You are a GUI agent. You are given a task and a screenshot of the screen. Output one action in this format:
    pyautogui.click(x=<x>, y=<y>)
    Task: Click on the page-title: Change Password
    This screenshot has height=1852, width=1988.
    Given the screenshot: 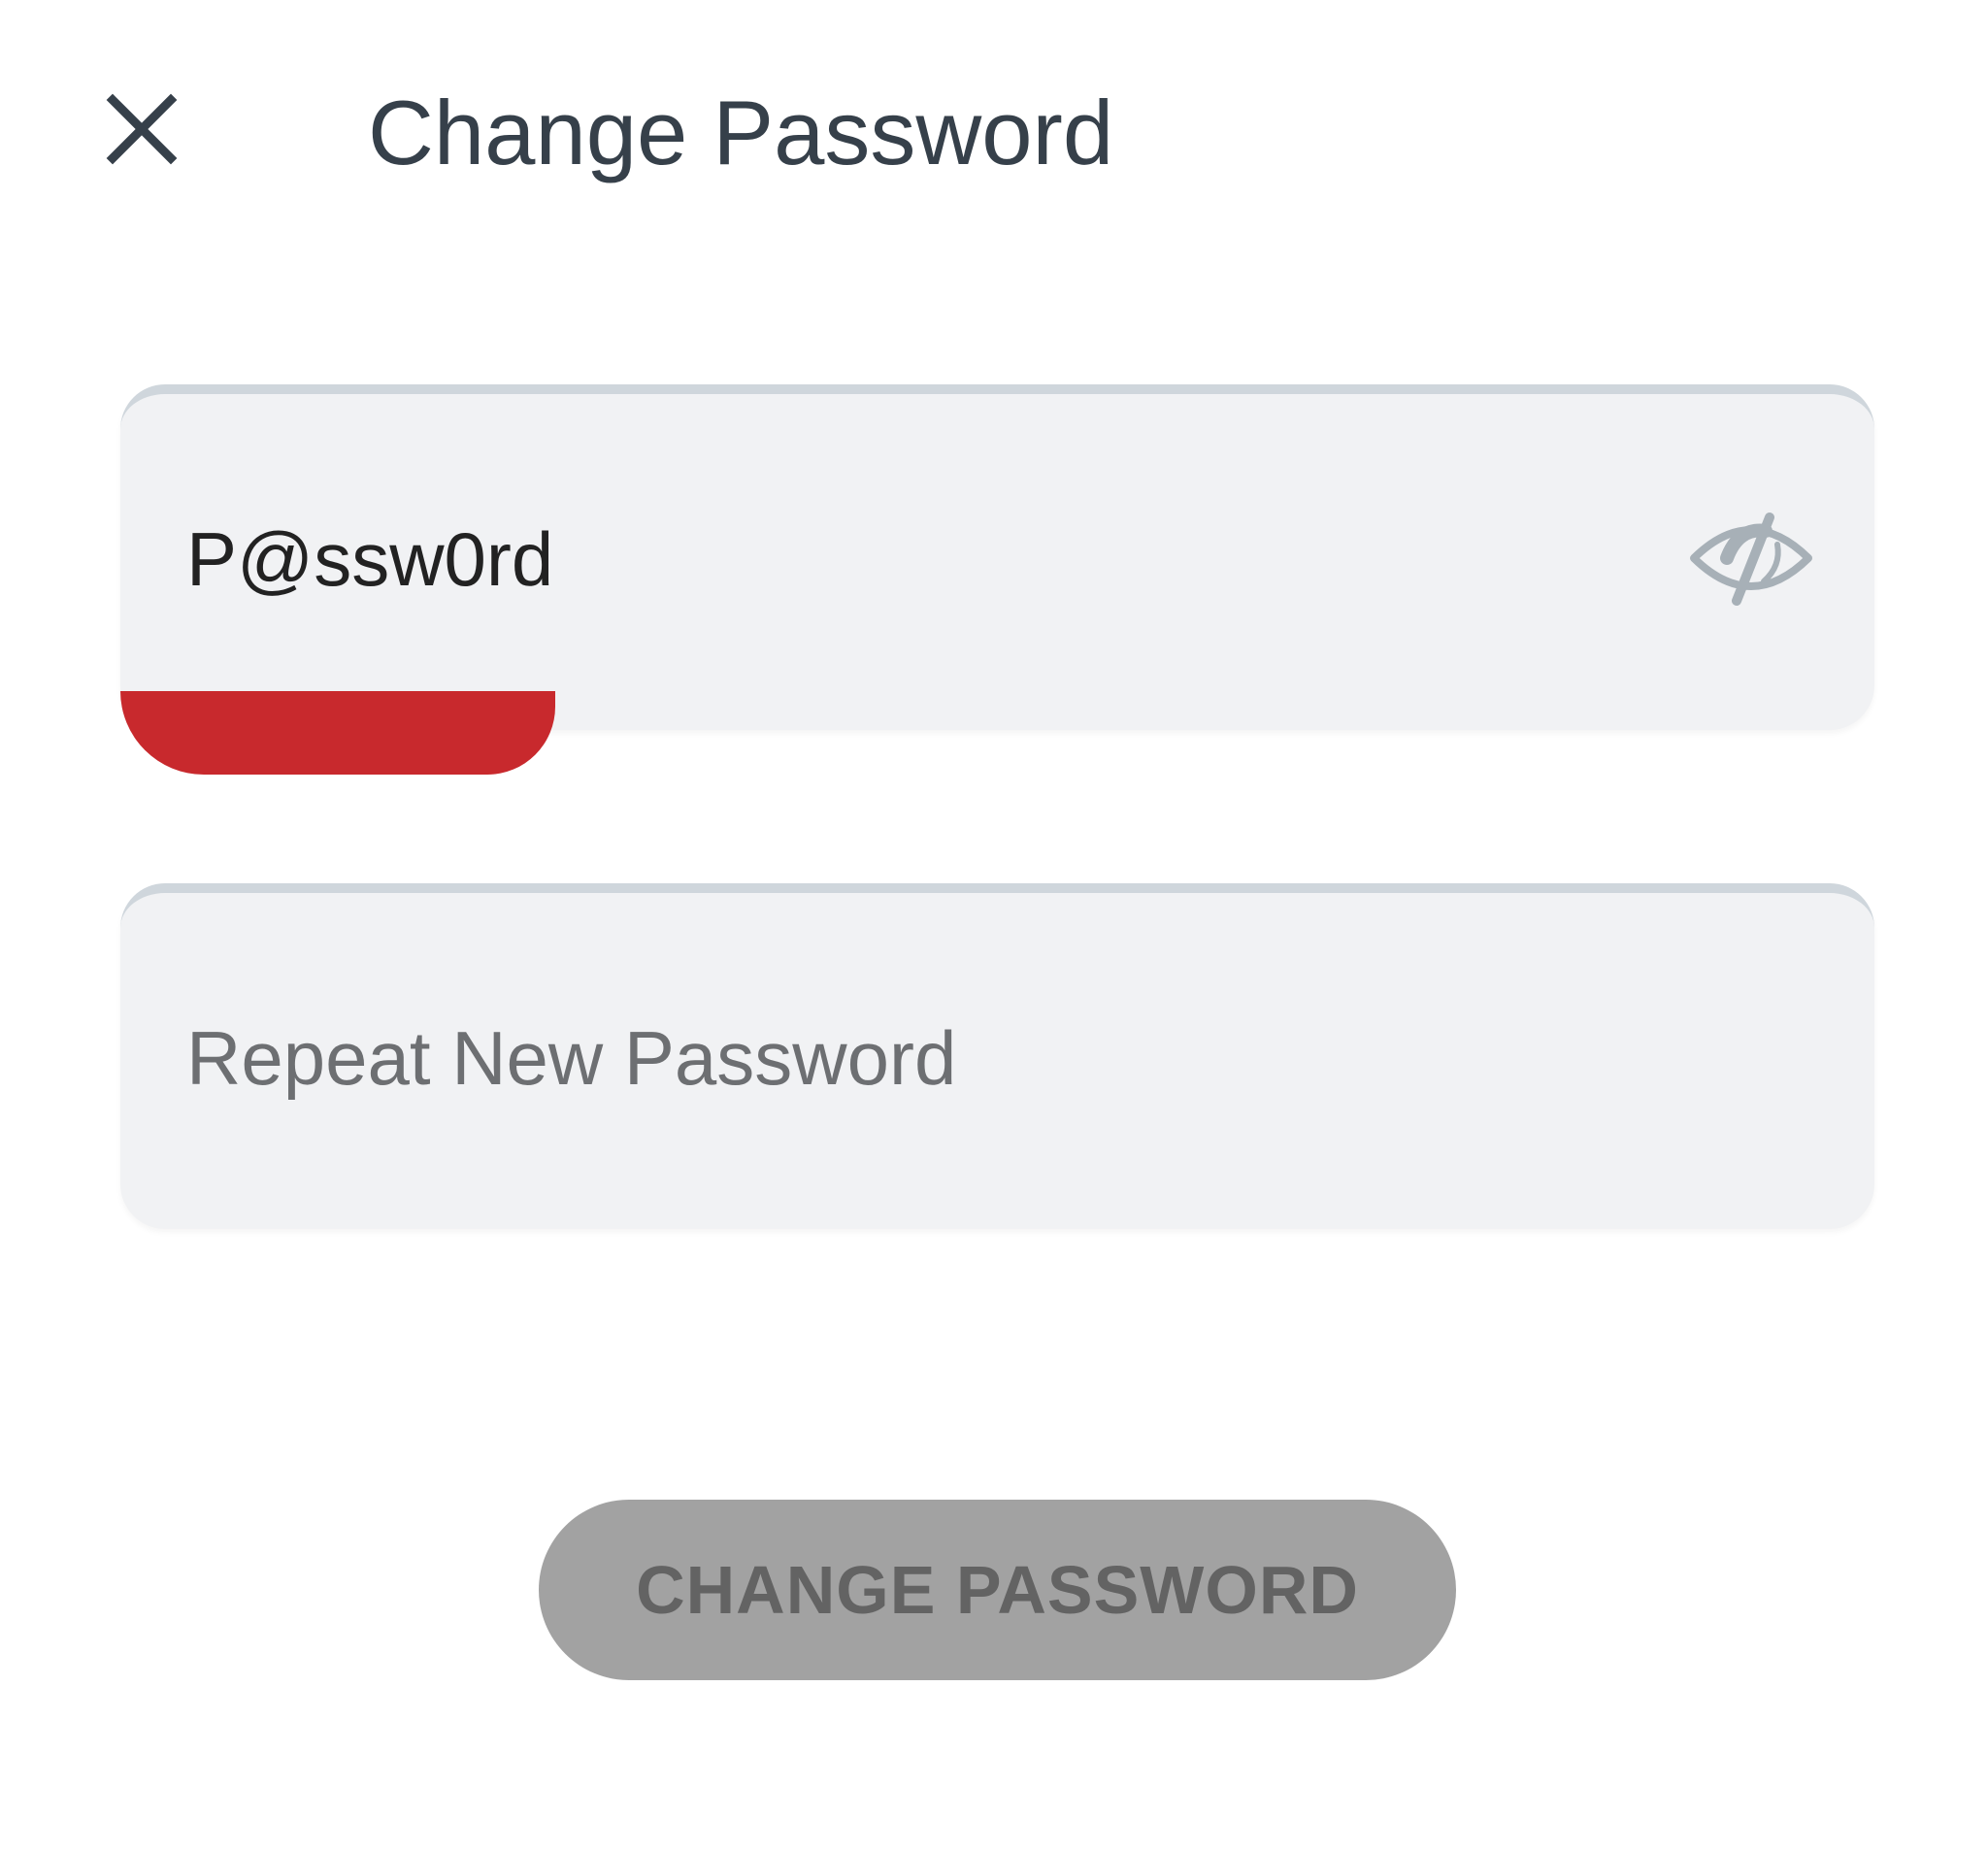 What is the action you would take?
    pyautogui.click(x=741, y=132)
    